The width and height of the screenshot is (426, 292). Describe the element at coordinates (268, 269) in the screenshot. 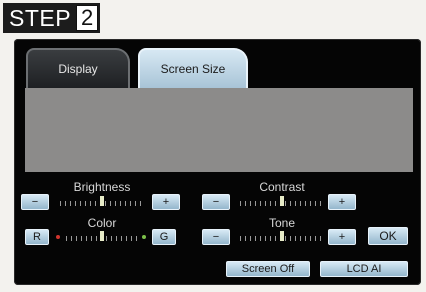

I see `screen-off-button: Screen Off` at that location.